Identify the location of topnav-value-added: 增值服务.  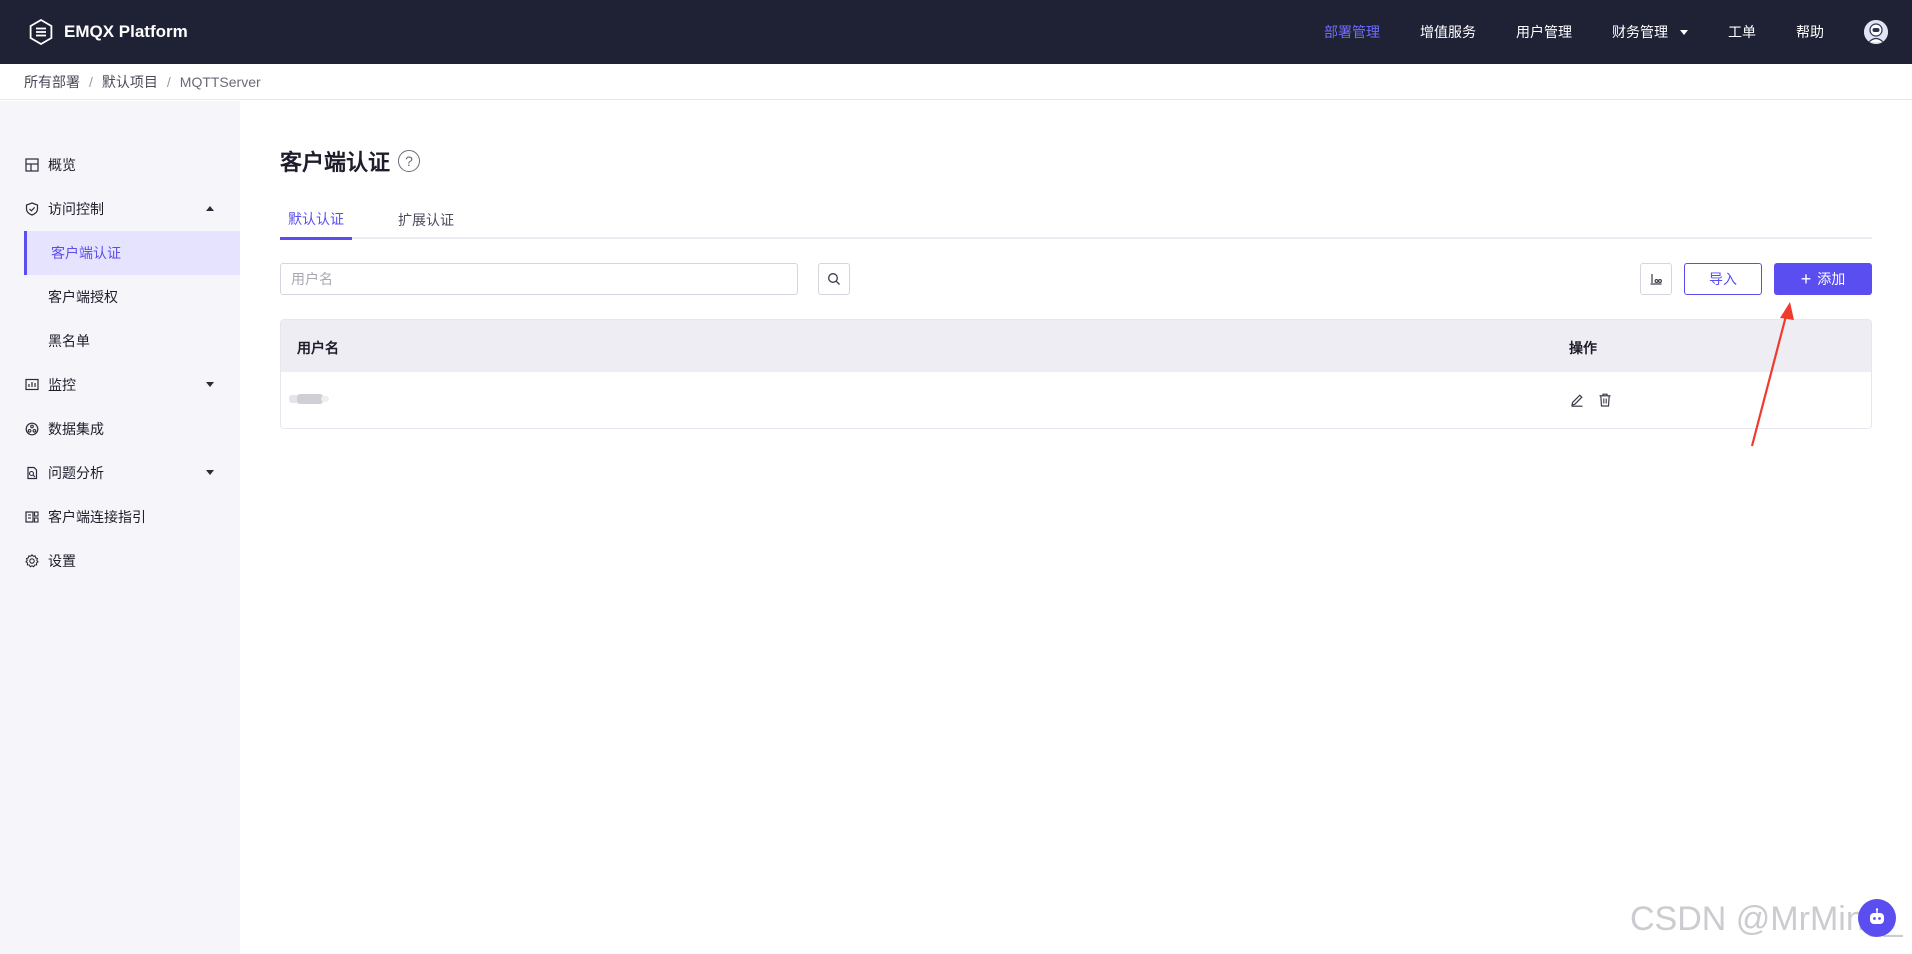
(1448, 32).